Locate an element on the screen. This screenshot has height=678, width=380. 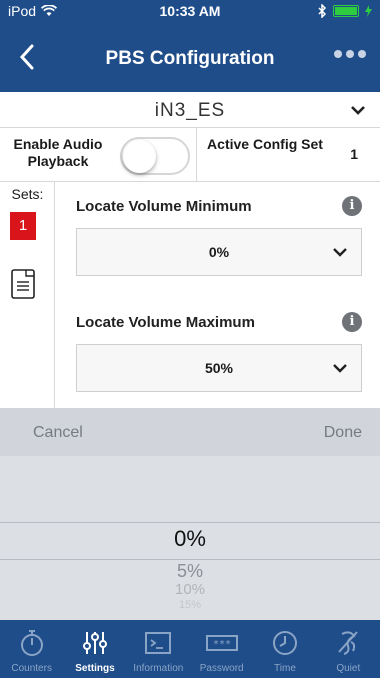
picker-selected-option: 0% is located at coordinates (190, 539).